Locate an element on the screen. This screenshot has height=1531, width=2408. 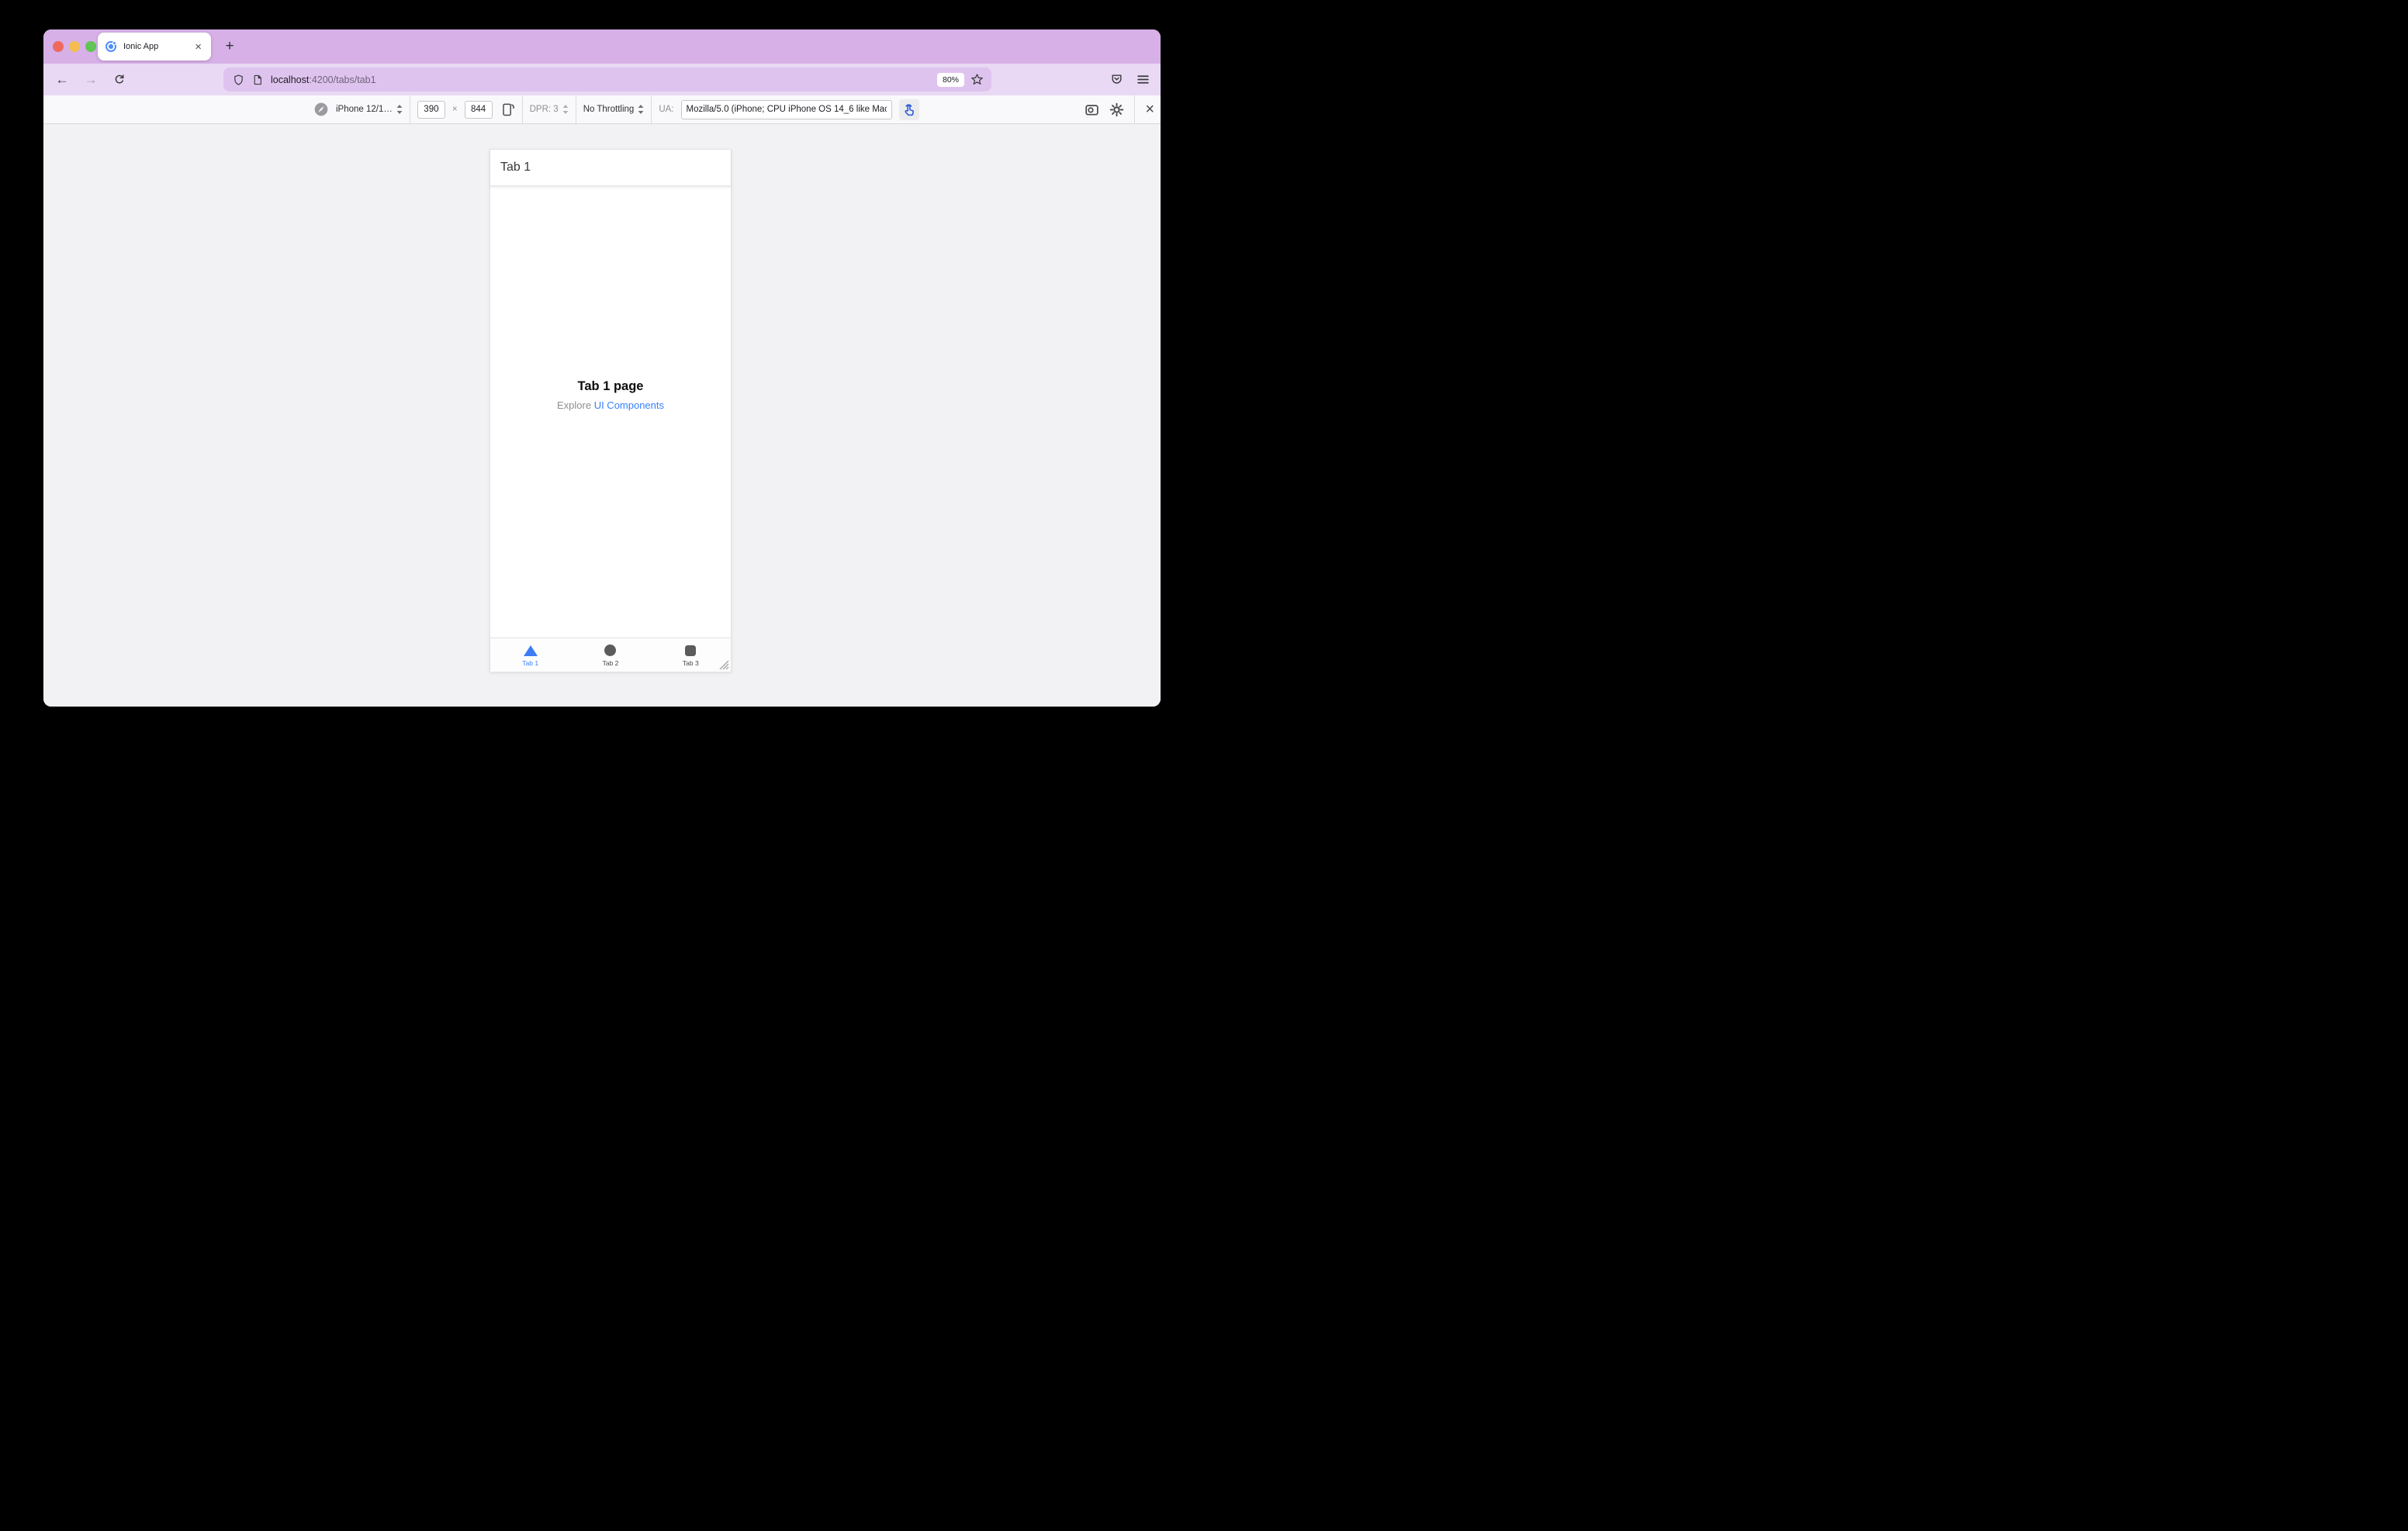
ionic-favicon is located at coordinates (111, 46).